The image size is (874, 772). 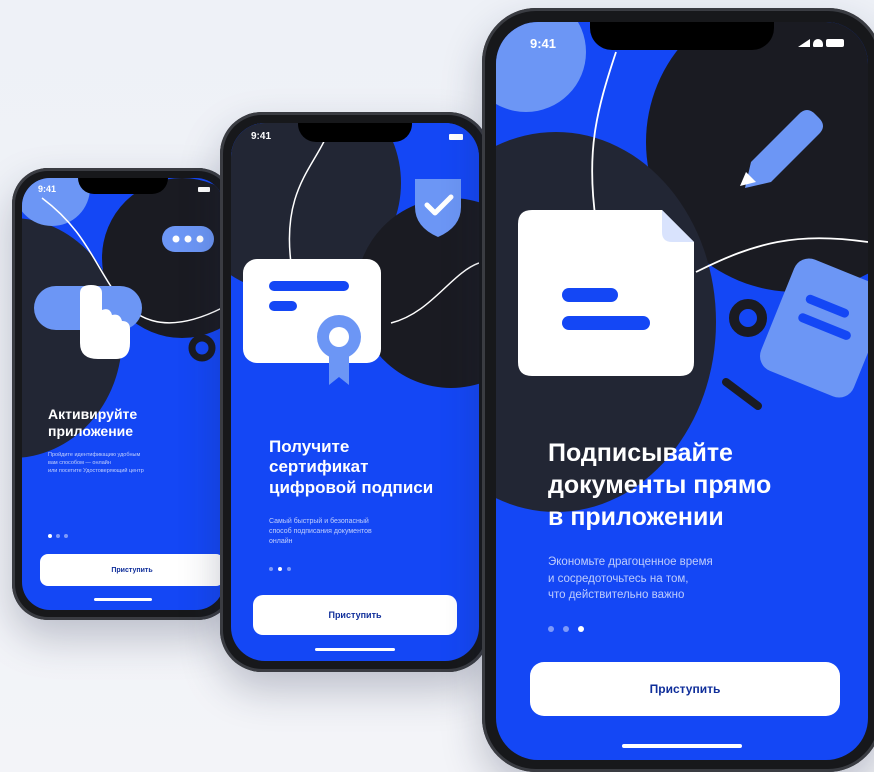 I want to click on screen-title: Активируйте приложение, so click(x=93, y=422).